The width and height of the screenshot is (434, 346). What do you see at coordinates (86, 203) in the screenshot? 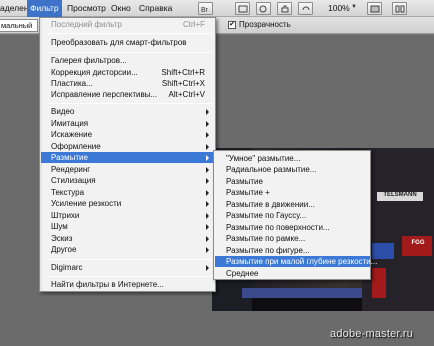
I see `menu-item-label: Усиление резкости` at bounding box center [86, 203].